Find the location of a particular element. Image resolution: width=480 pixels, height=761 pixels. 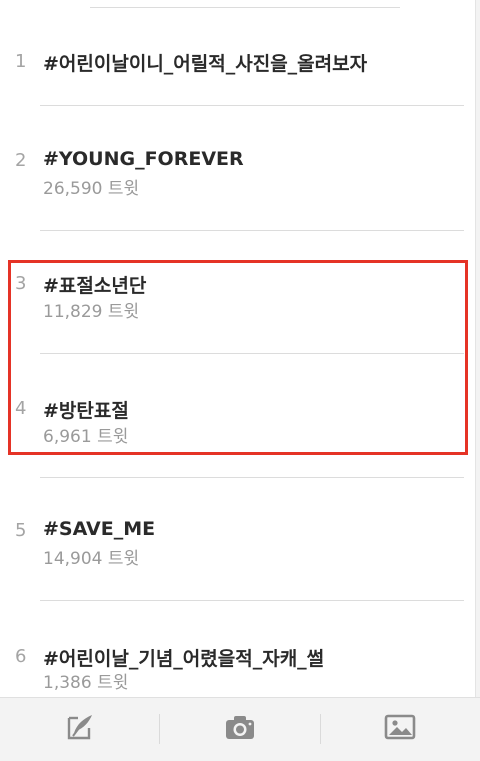

camera-icon is located at coordinates (240, 729).